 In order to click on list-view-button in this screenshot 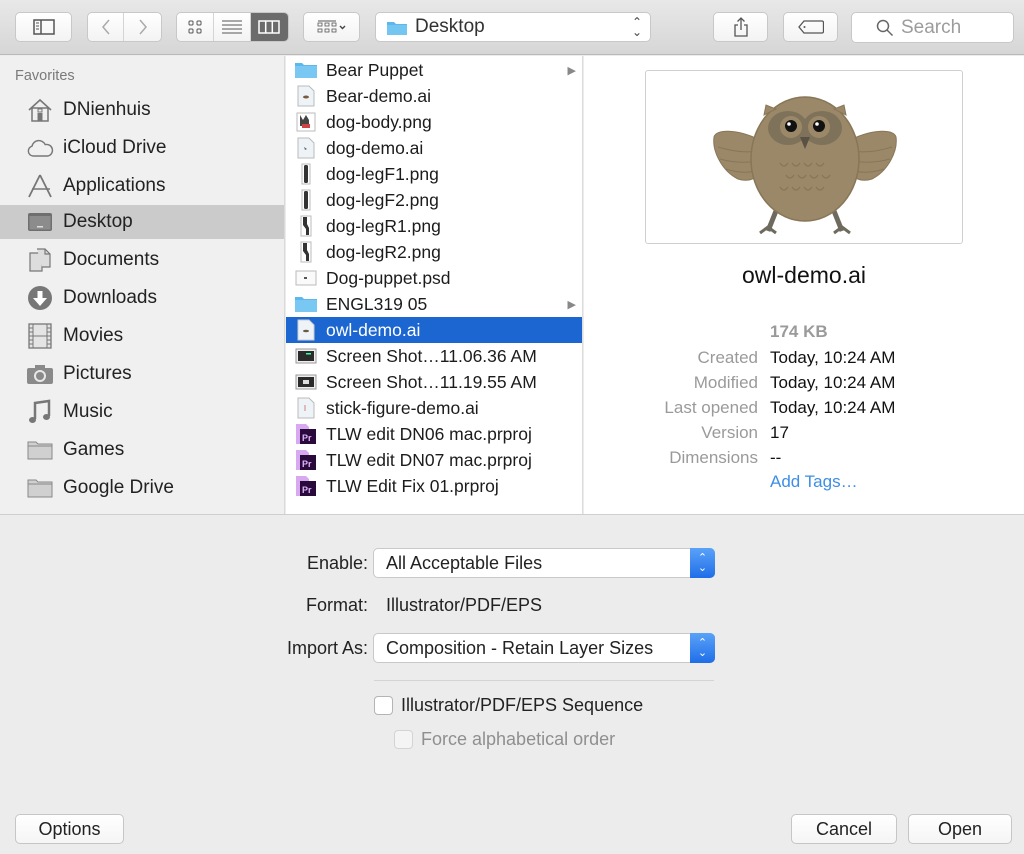, I will do `click(232, 27)`.